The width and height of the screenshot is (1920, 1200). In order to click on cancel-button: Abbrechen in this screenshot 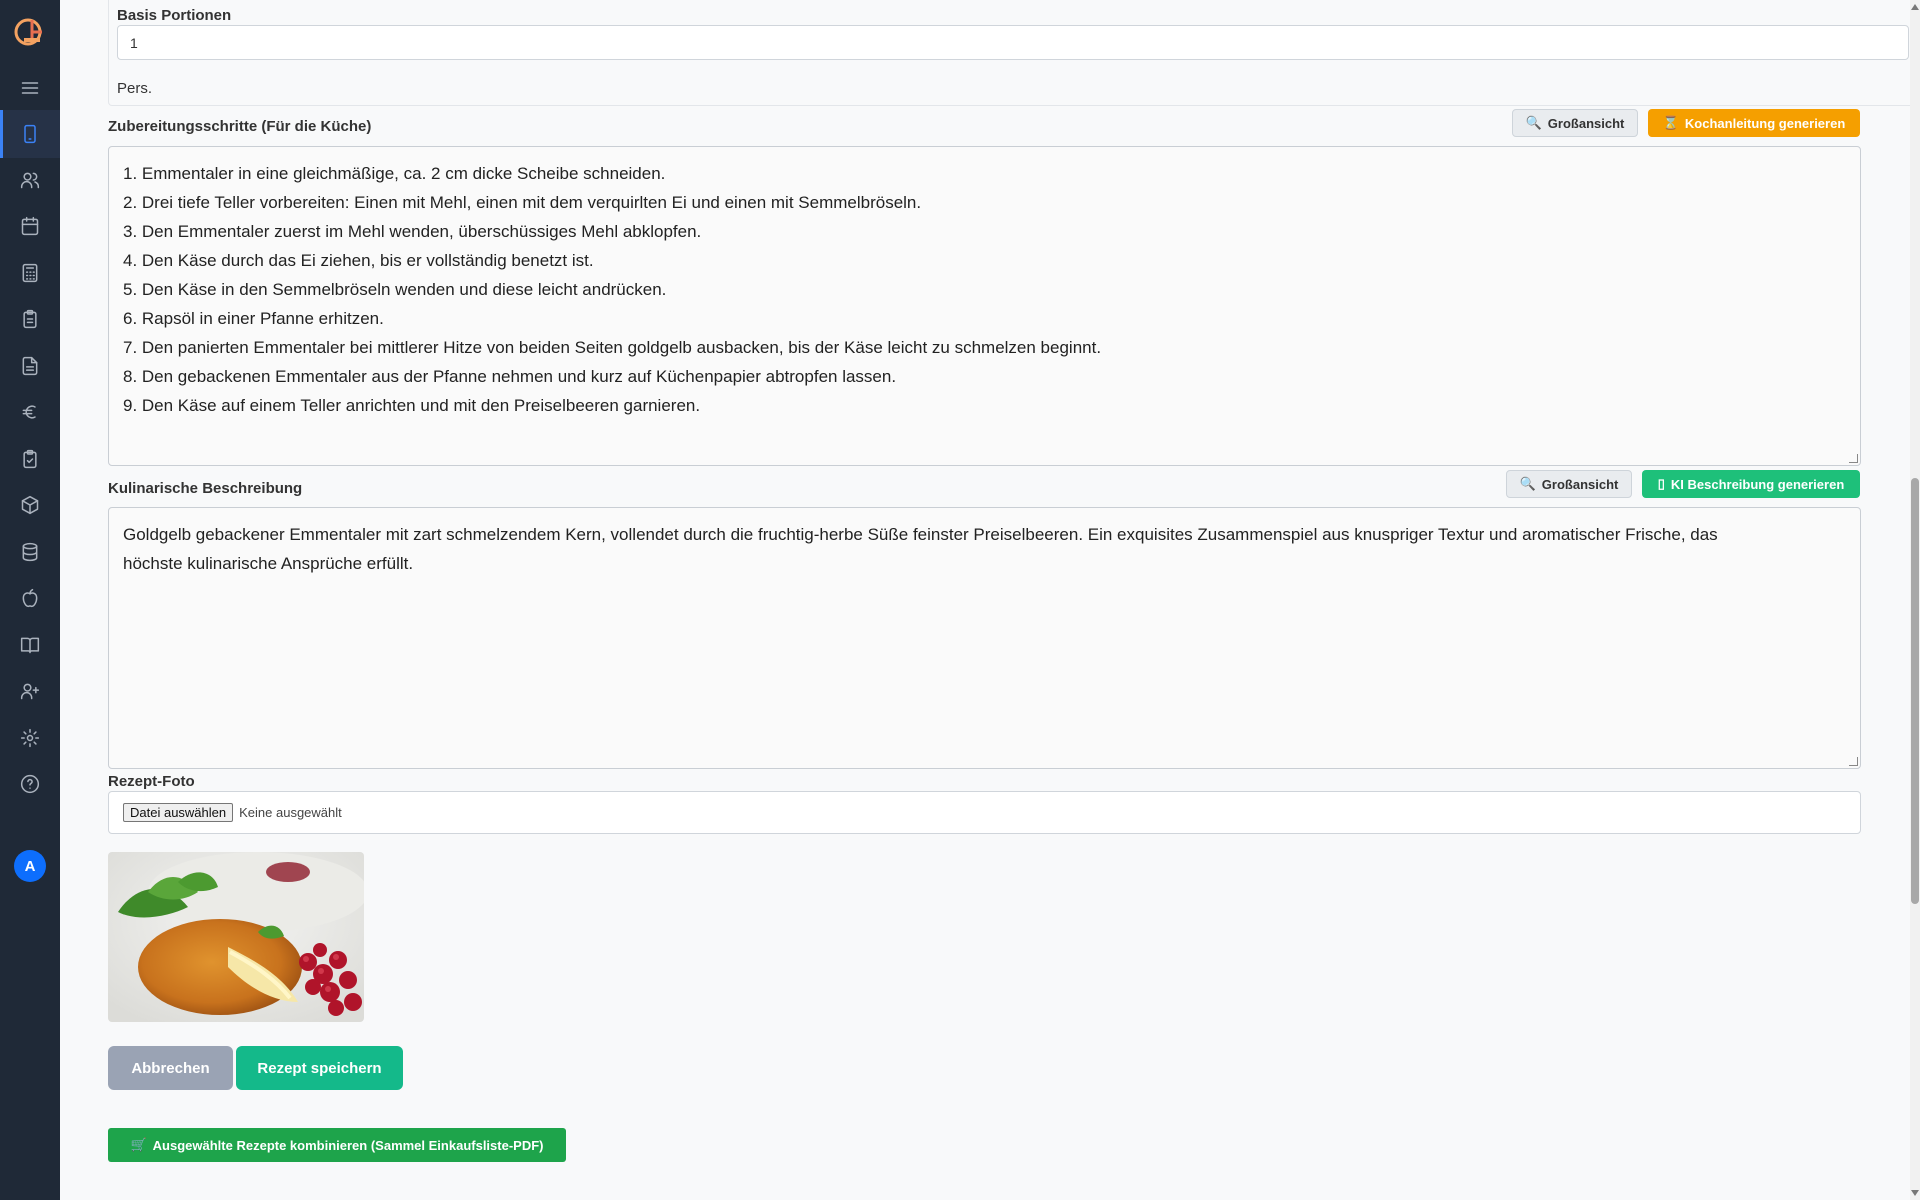, I will do `click(170, 1068)`.